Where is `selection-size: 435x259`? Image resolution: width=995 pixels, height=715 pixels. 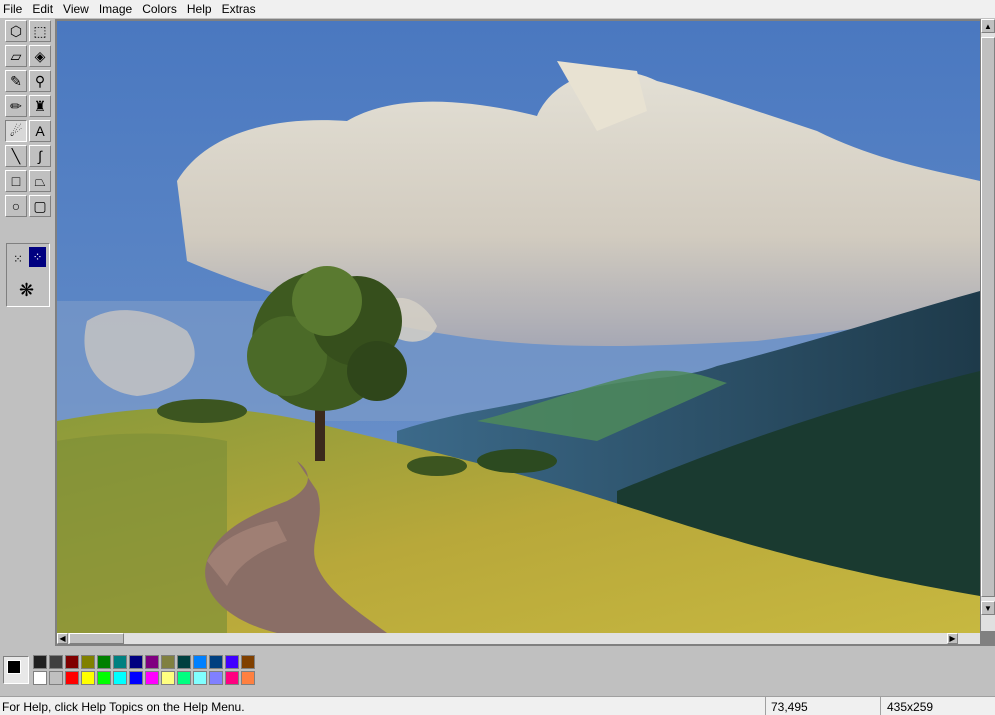 selection-size: 435x259 is located at coordinates (910, 707).